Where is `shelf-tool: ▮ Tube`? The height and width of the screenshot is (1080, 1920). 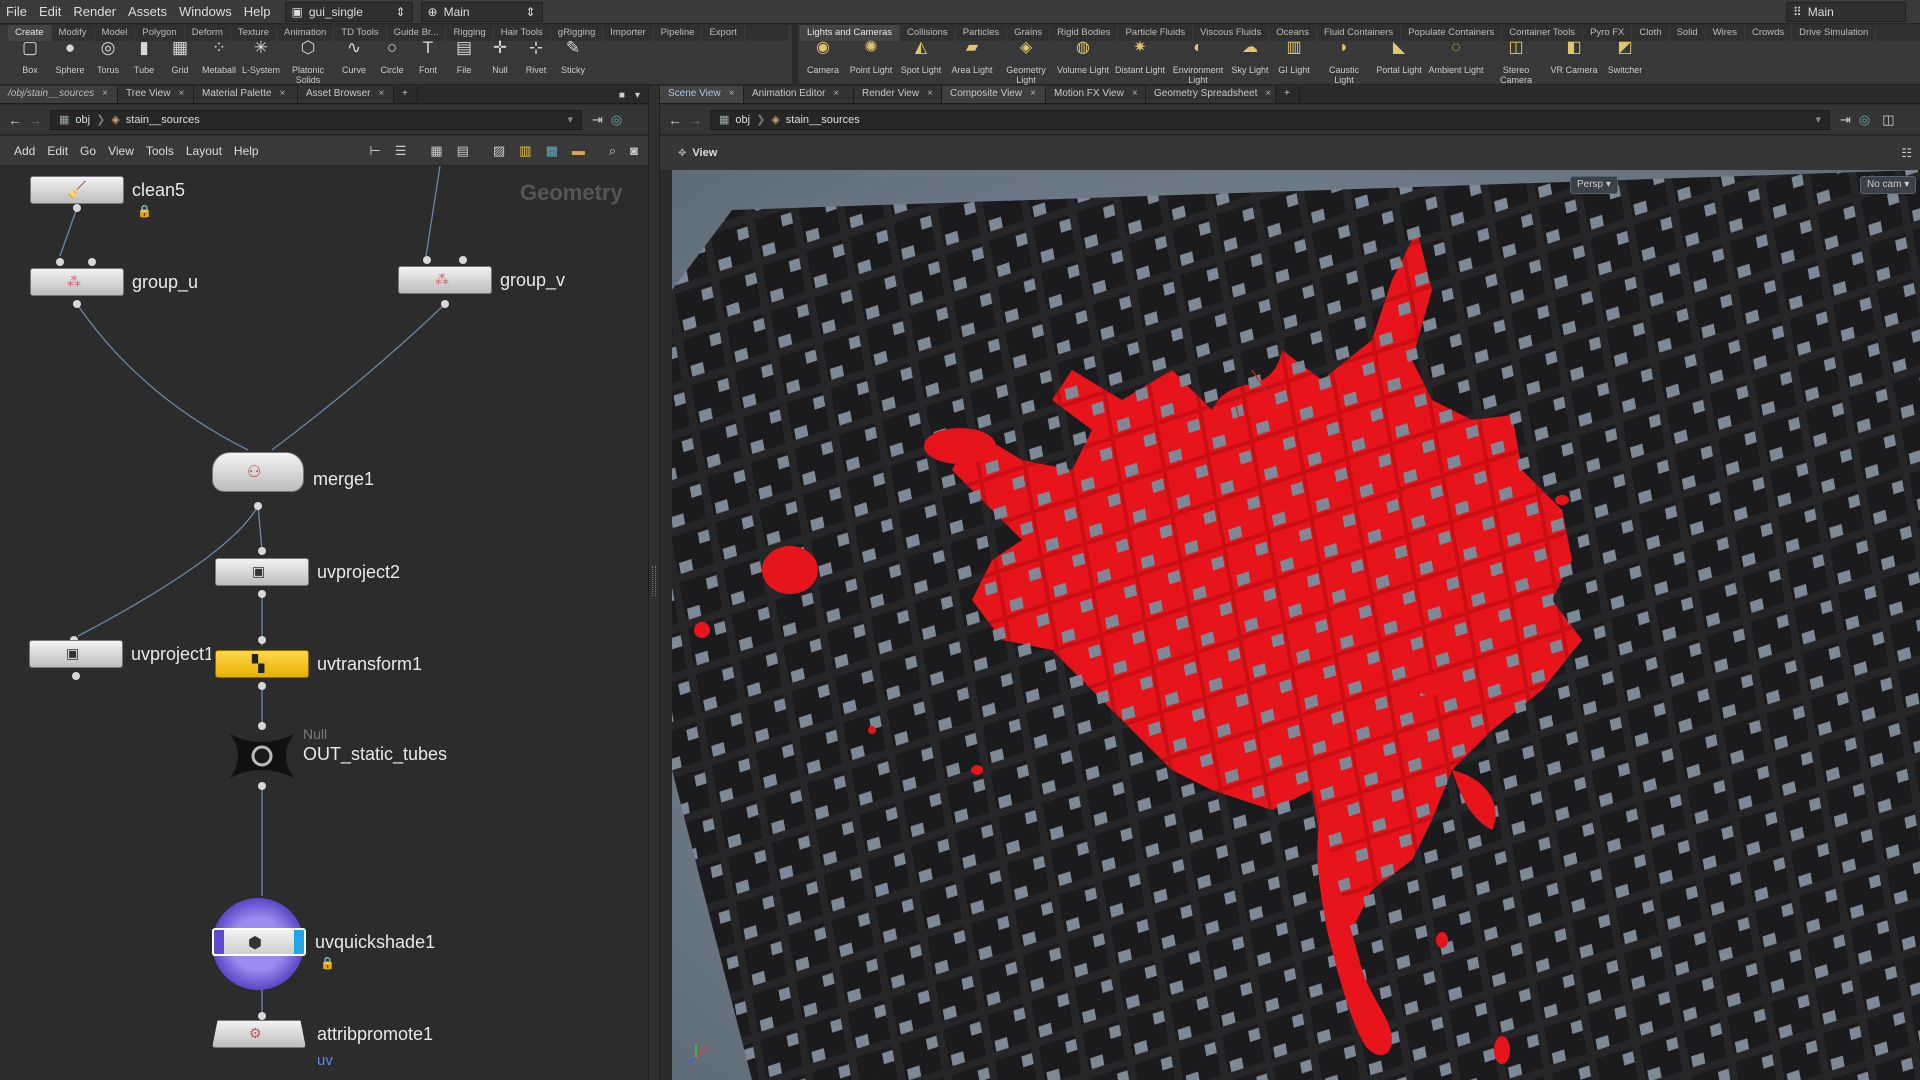 shelf-tool: ▮ Tube is located at coordinates (144, 62).